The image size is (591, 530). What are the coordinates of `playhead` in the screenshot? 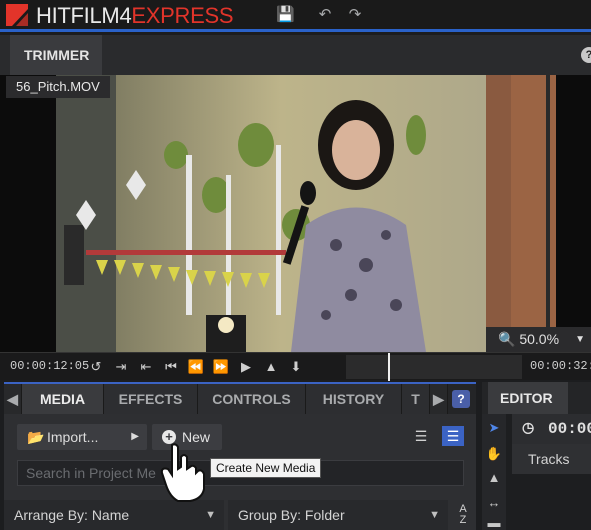 It's located at (389, 367).